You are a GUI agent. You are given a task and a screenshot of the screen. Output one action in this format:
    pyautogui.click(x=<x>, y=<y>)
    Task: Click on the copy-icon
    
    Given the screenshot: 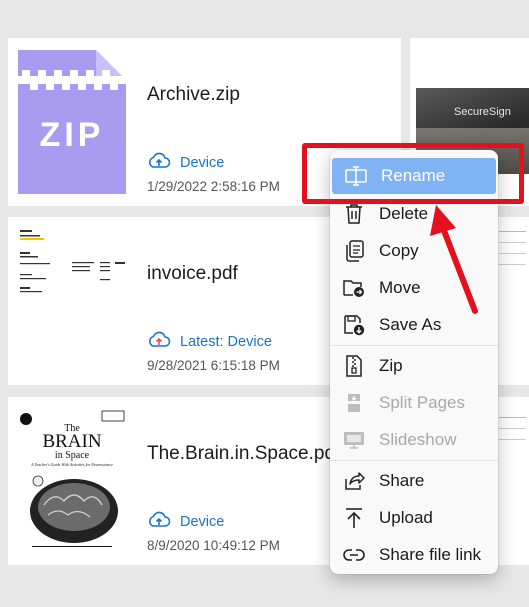 What is the action you would take?
    pyautogui.click(x=354, y=251)
    